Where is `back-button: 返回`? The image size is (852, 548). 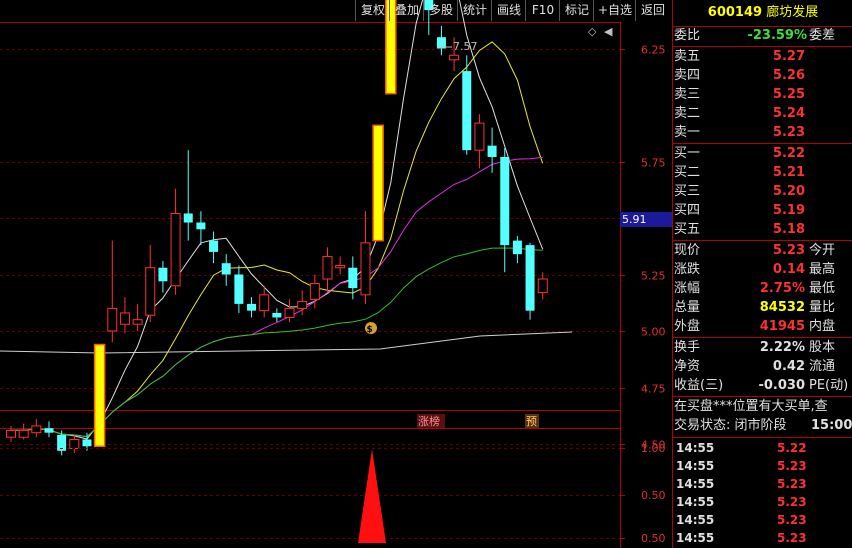
back-button: 返回 is located at coordinates (652, 10).